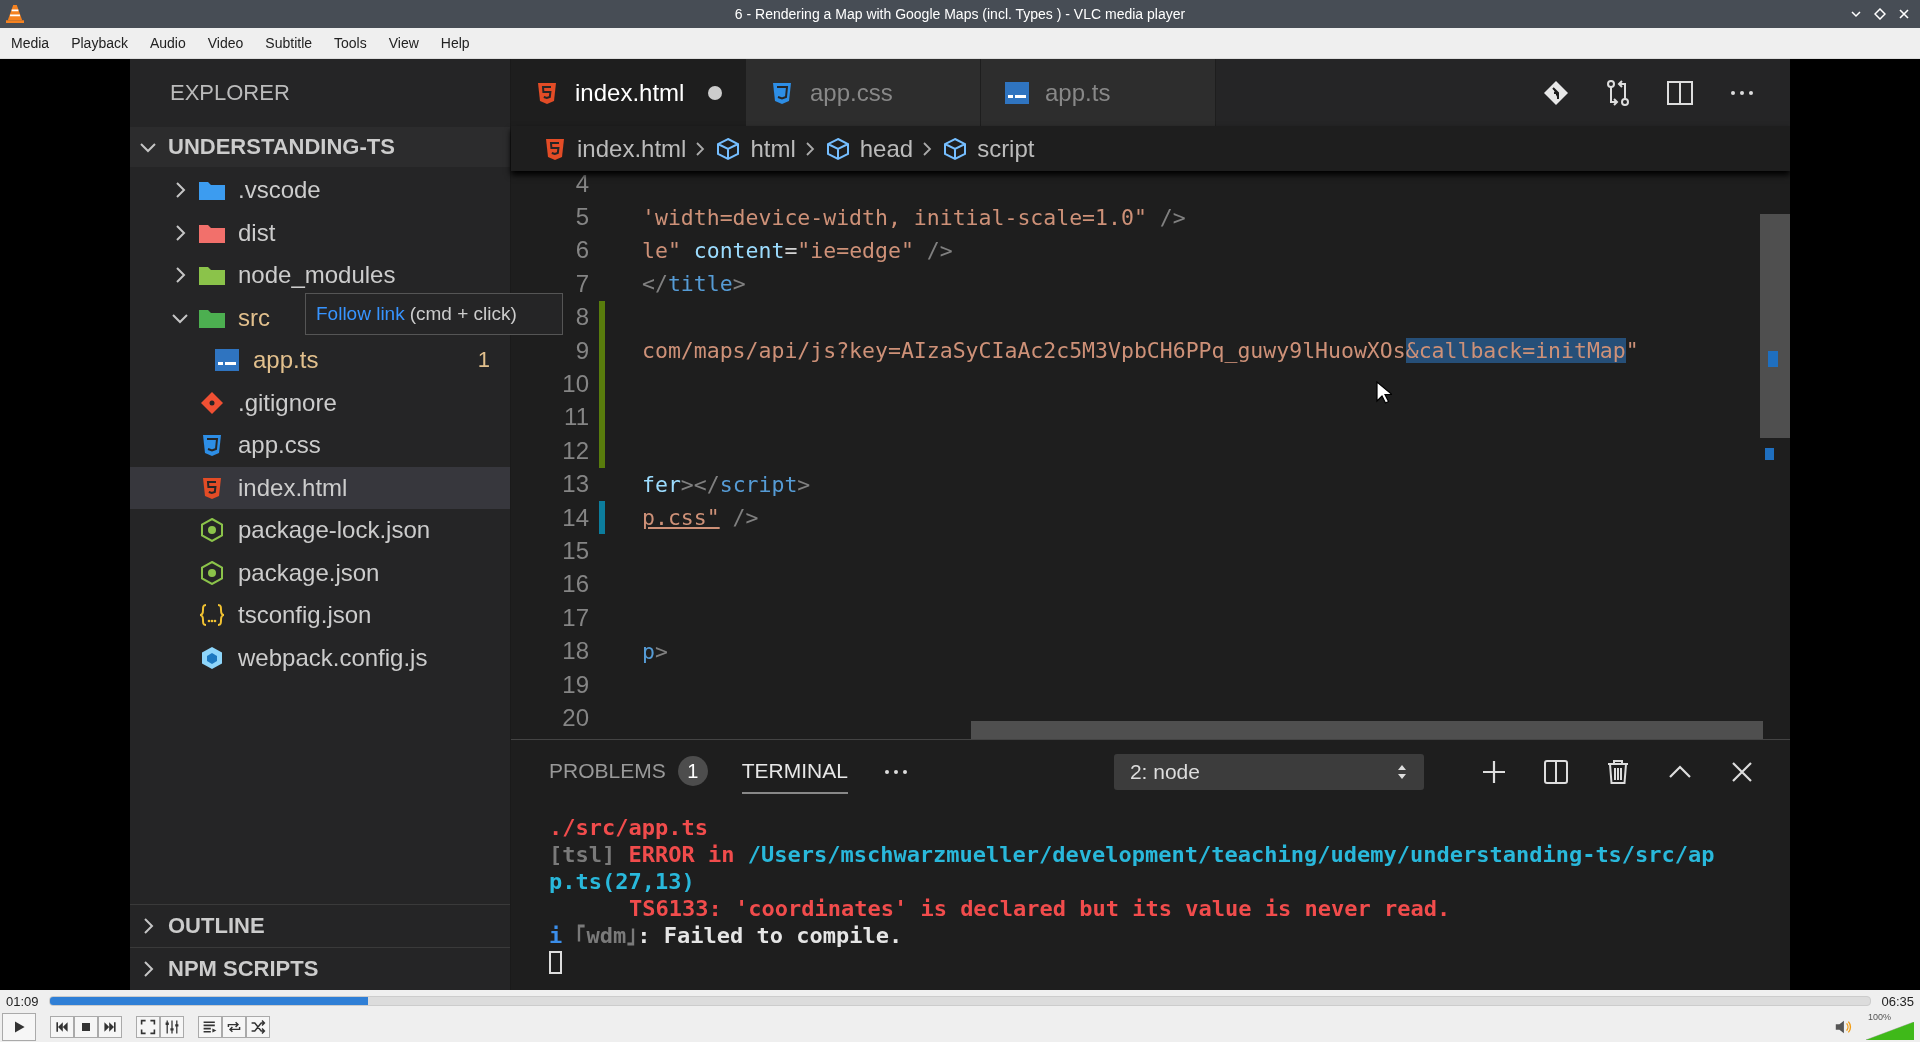 The height and width of the screenshot is (1042, 1920). I want to click on volume-reading: 100%, so click(1880, 1017).